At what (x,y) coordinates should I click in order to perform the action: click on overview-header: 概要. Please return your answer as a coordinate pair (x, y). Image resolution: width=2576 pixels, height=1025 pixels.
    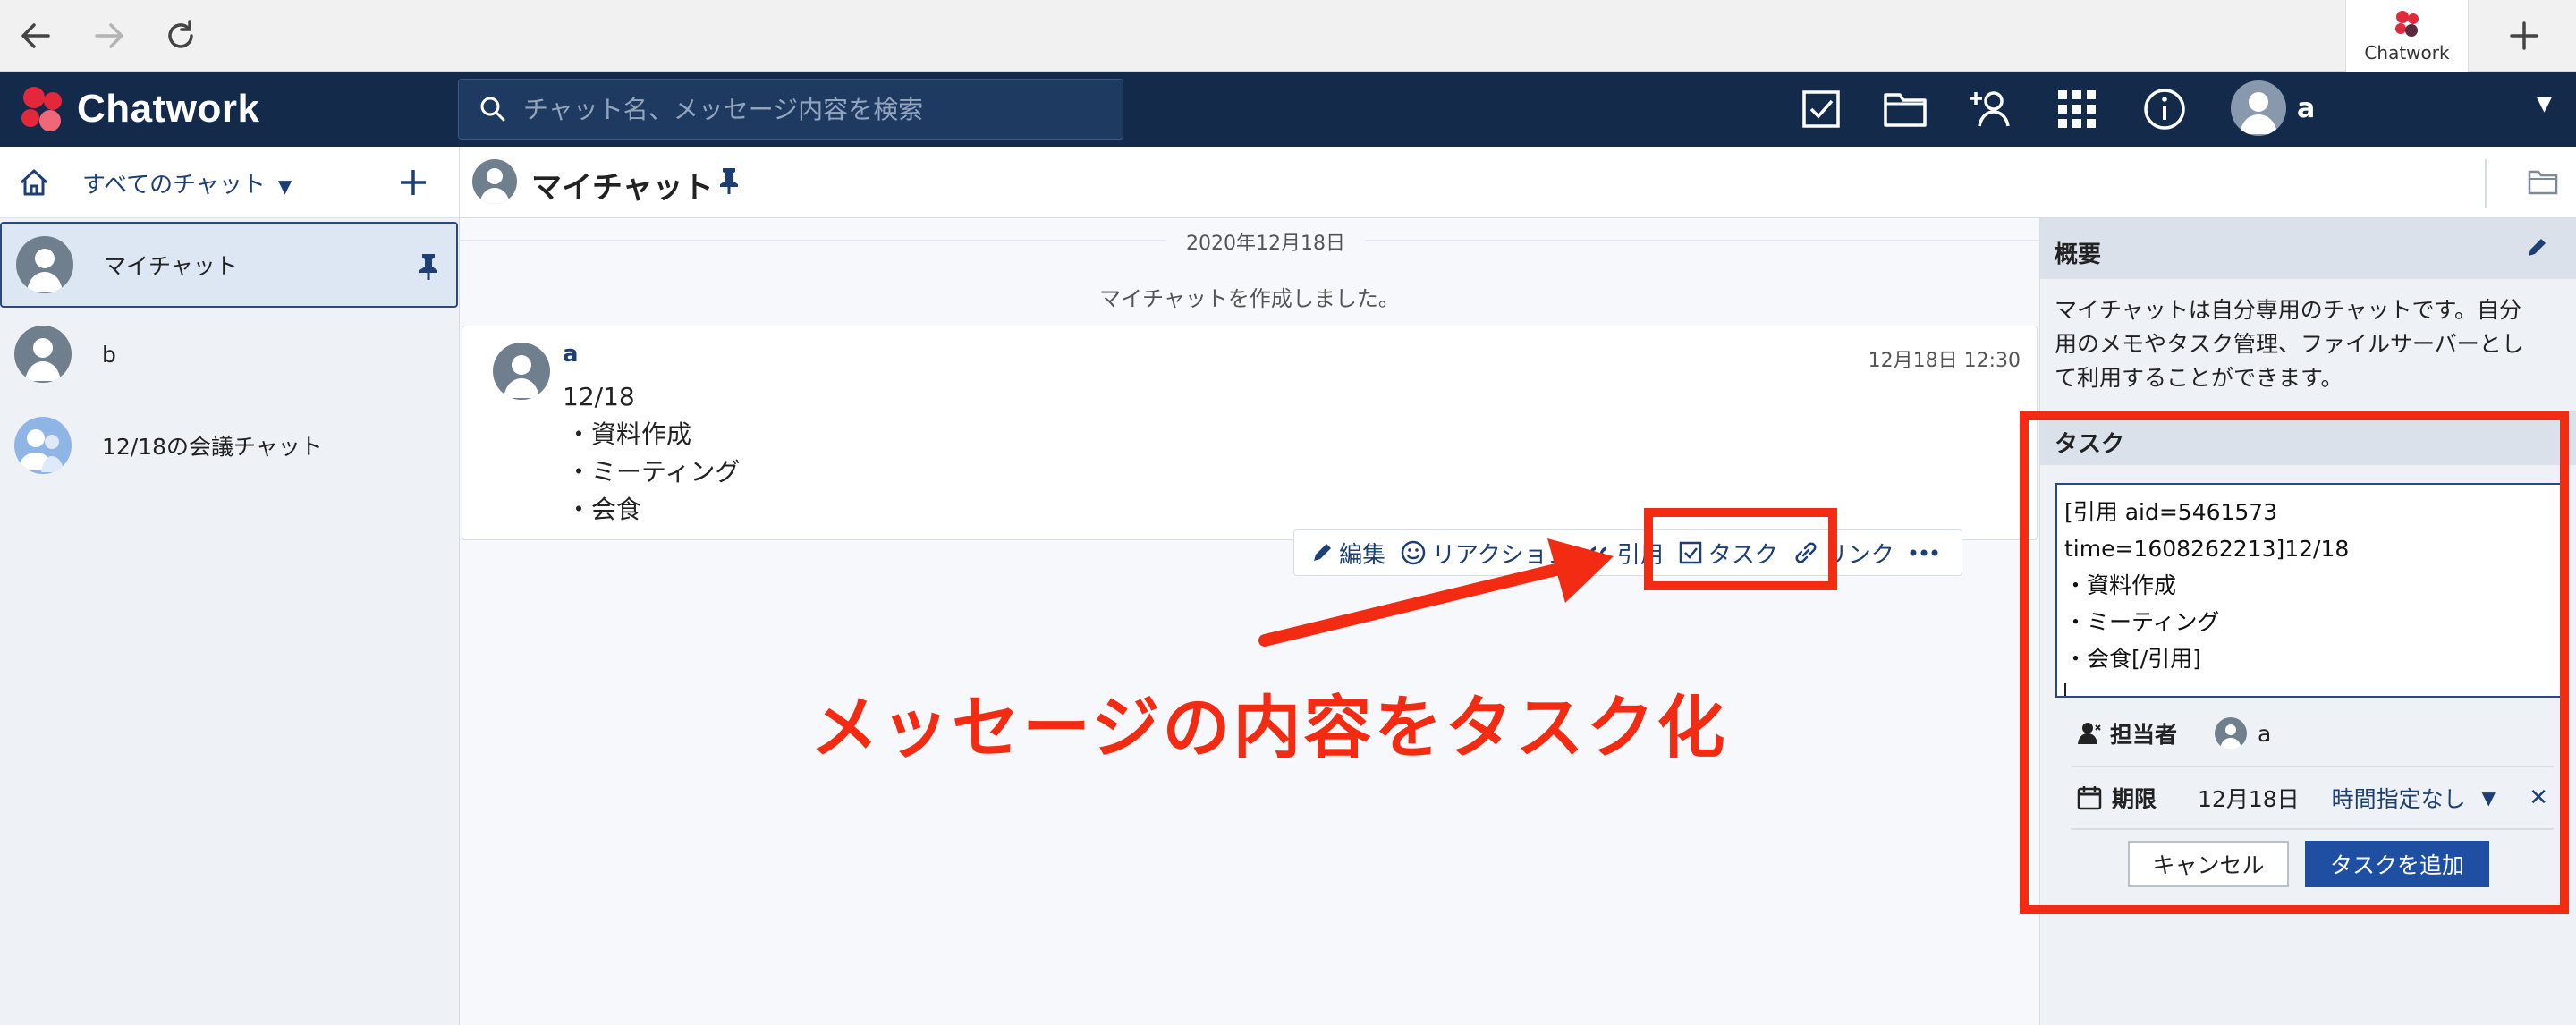
    Looking at the image, I should click on (2308, 249).